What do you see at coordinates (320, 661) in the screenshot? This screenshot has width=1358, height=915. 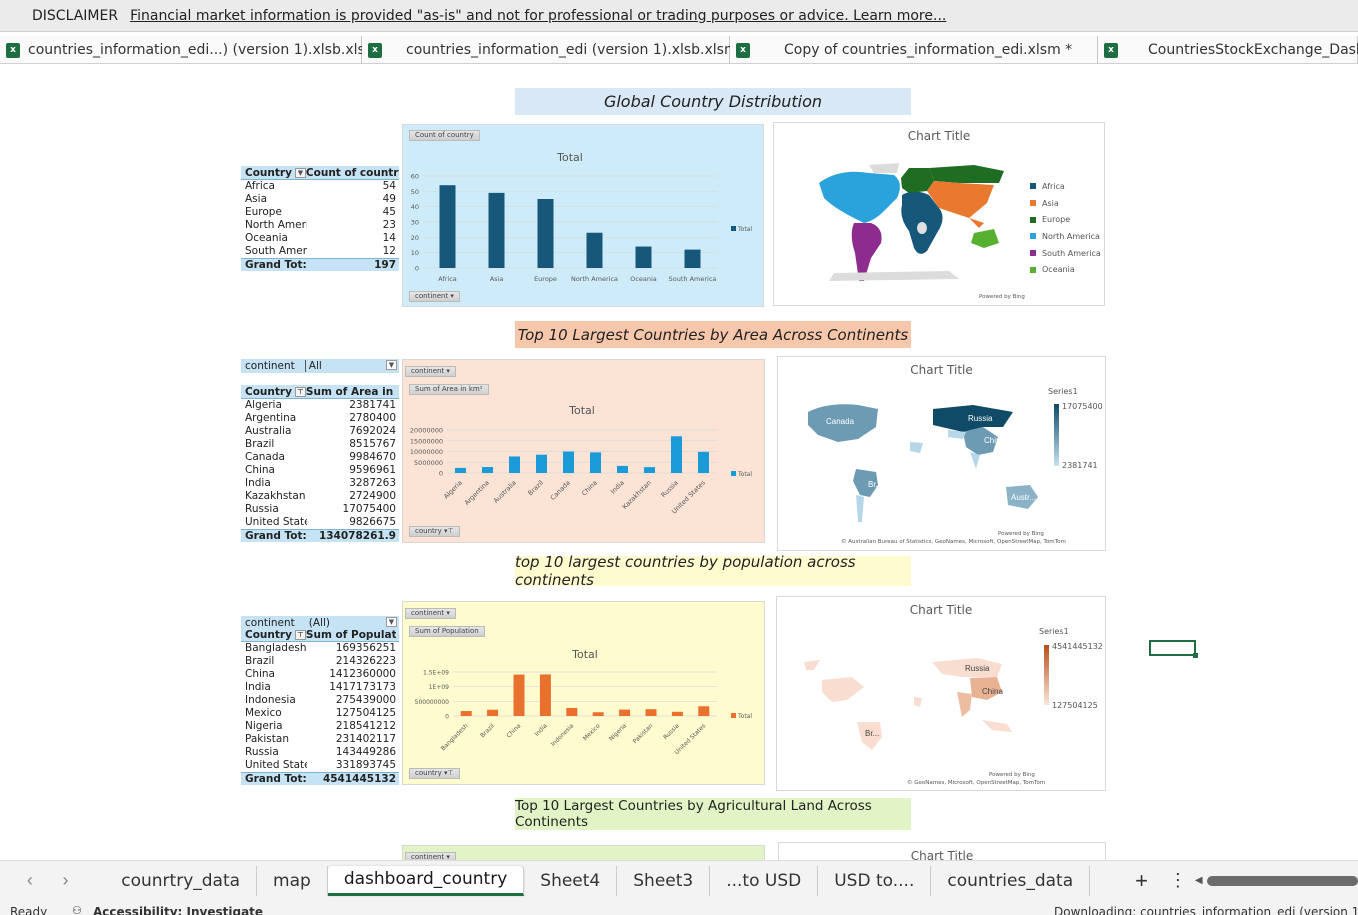 I see `pivot-row: Brazil 214326223` at bounding box center [320, 661].